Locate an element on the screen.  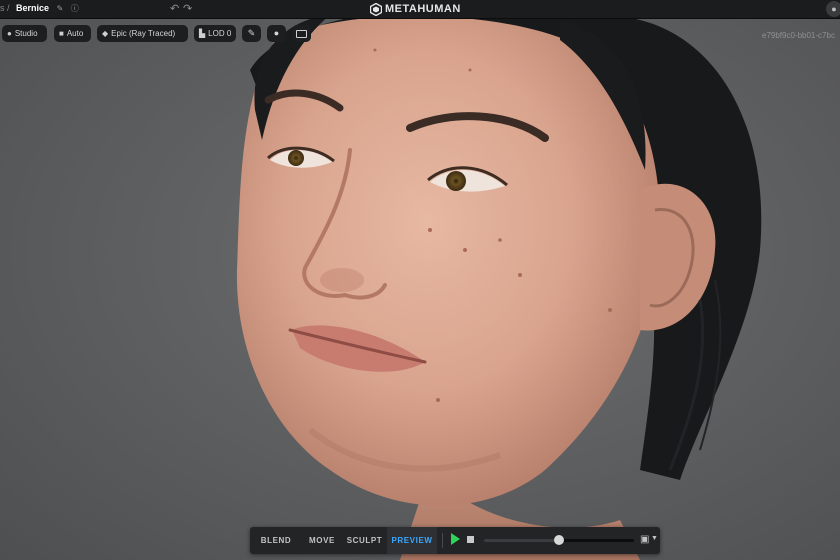
brush-icon: ✎ is located at coordinates (251, 33).